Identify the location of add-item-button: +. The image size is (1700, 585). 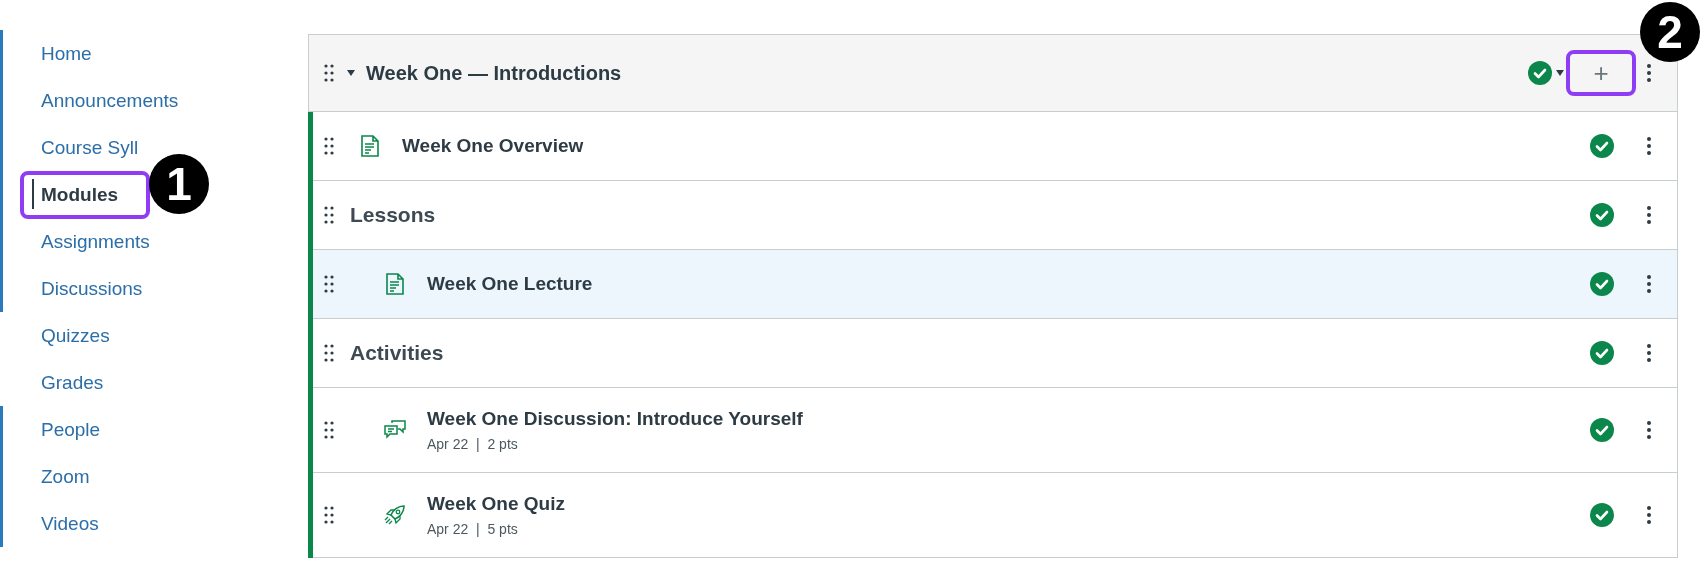
(1601, 73).